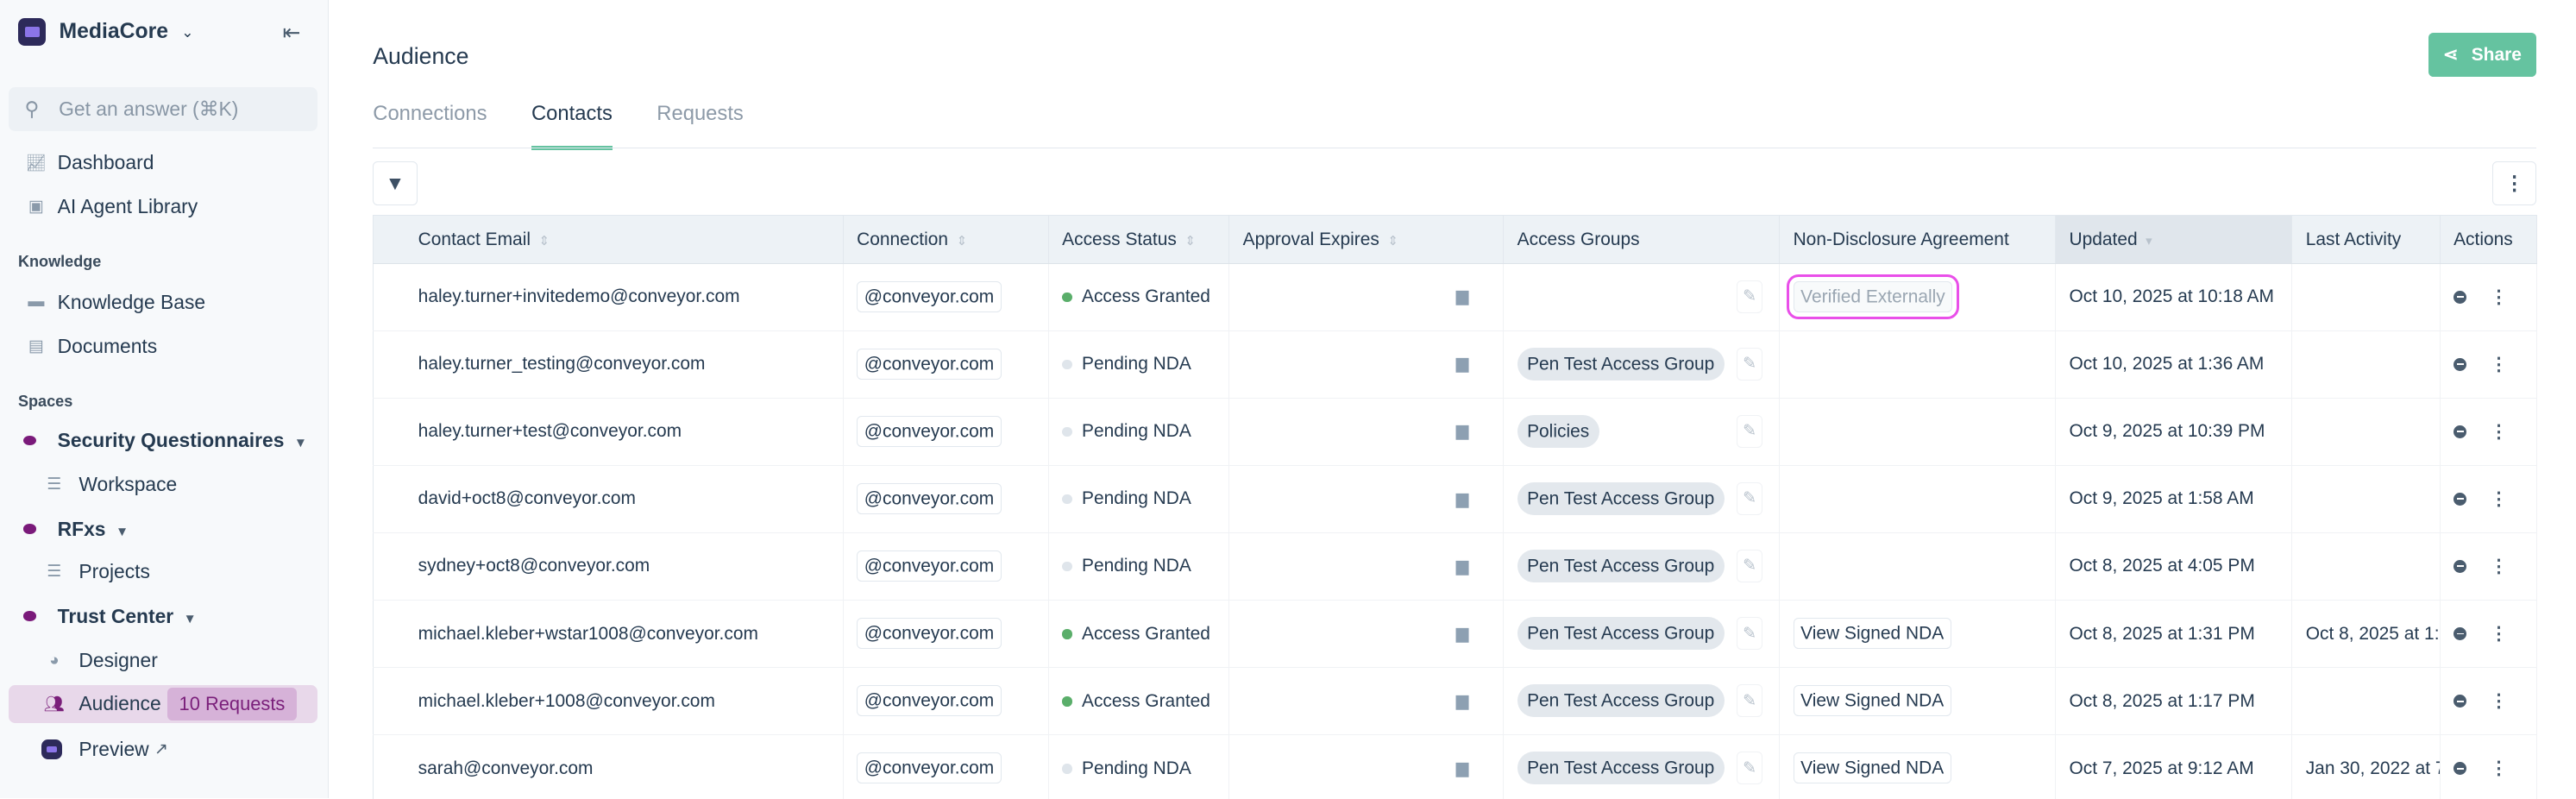 Image resolution: width=2576 pixels, height=799 pixels. I want to click on sidebar-item-security-questionnaires: Security Questionnaires ▼, so click(164, 440).